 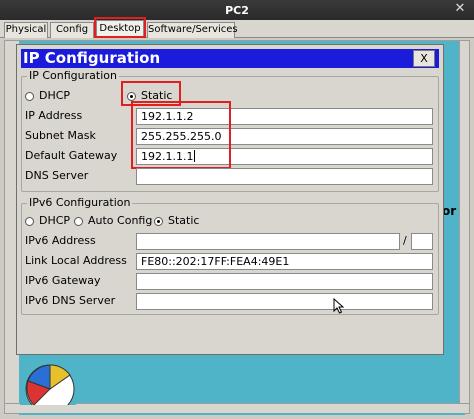 I want to click on ipv6-auto-config-radio, so click(x=78, y=221).